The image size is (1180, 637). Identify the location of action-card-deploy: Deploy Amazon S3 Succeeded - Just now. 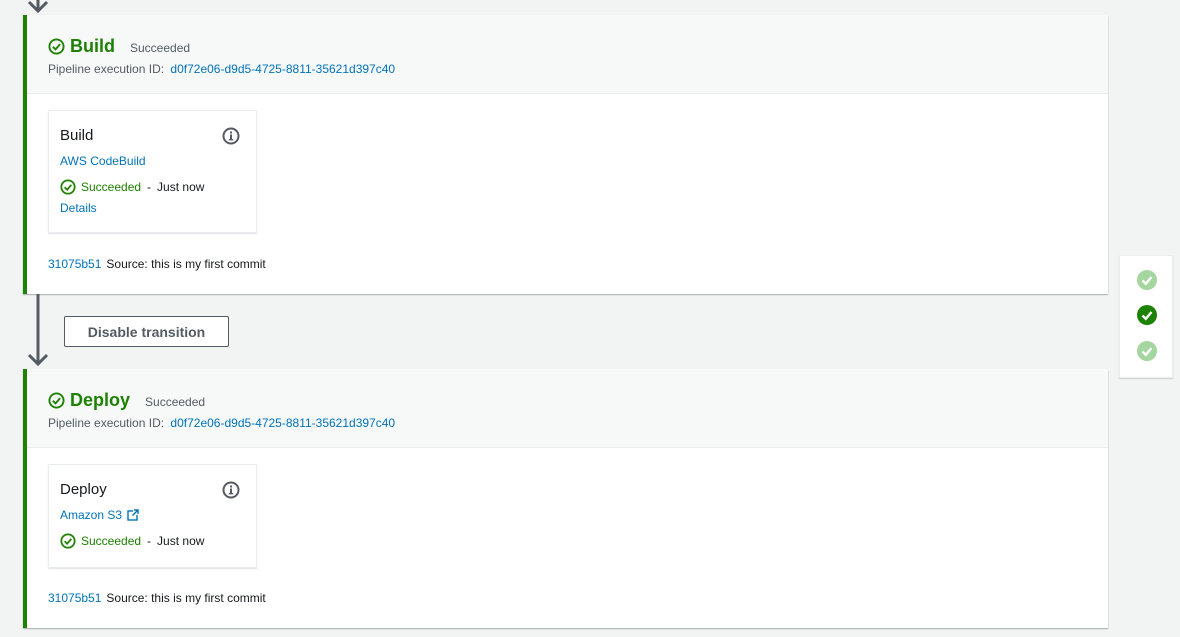
(152, 516).